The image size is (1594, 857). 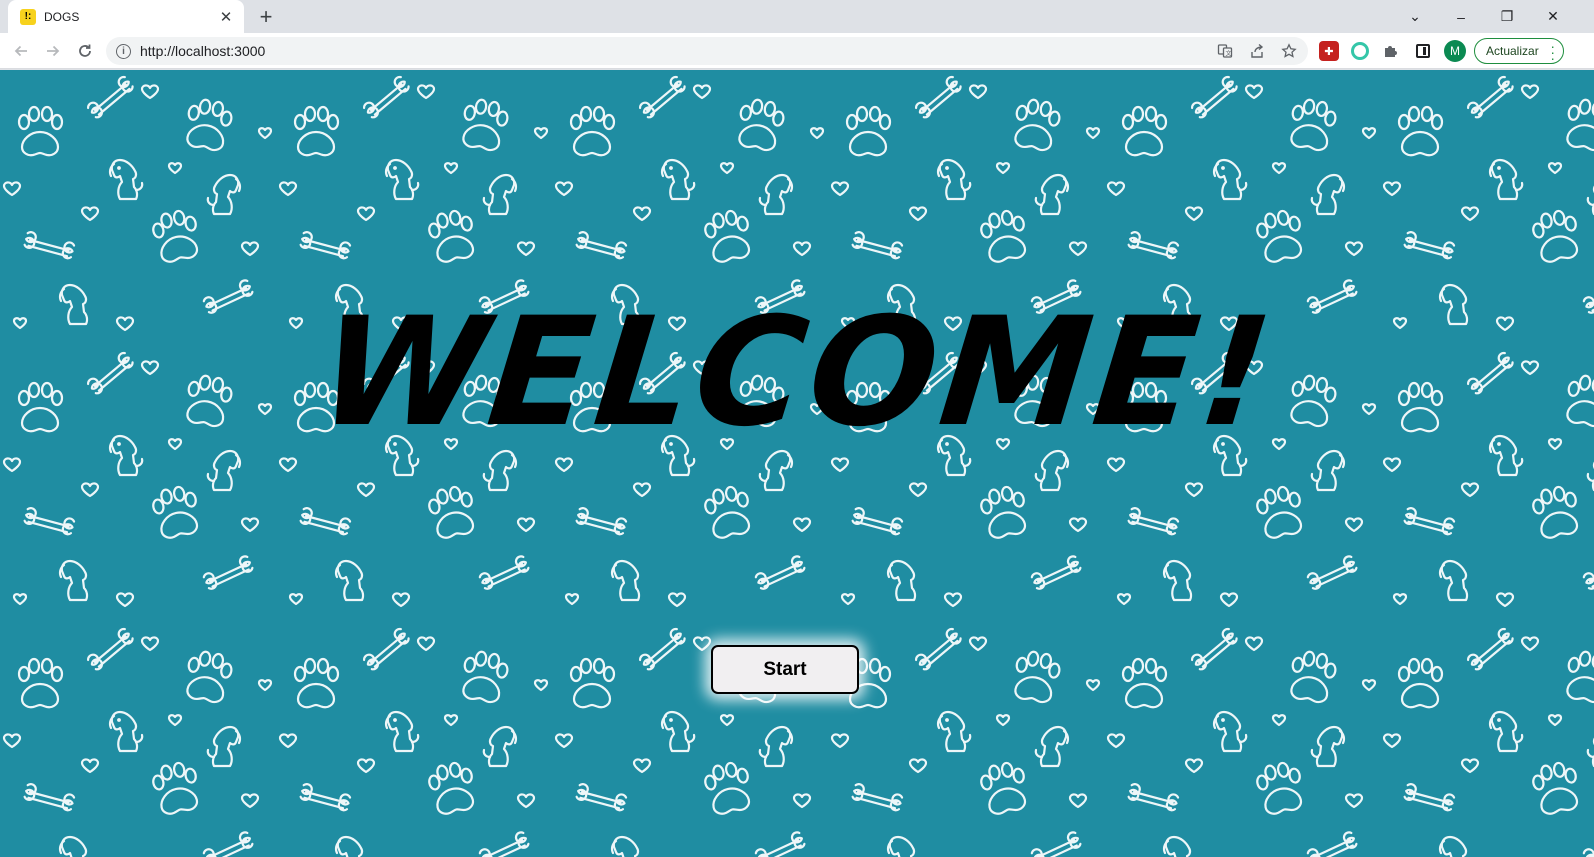 I want to click on share-icon, so click(x=1257, y=51).